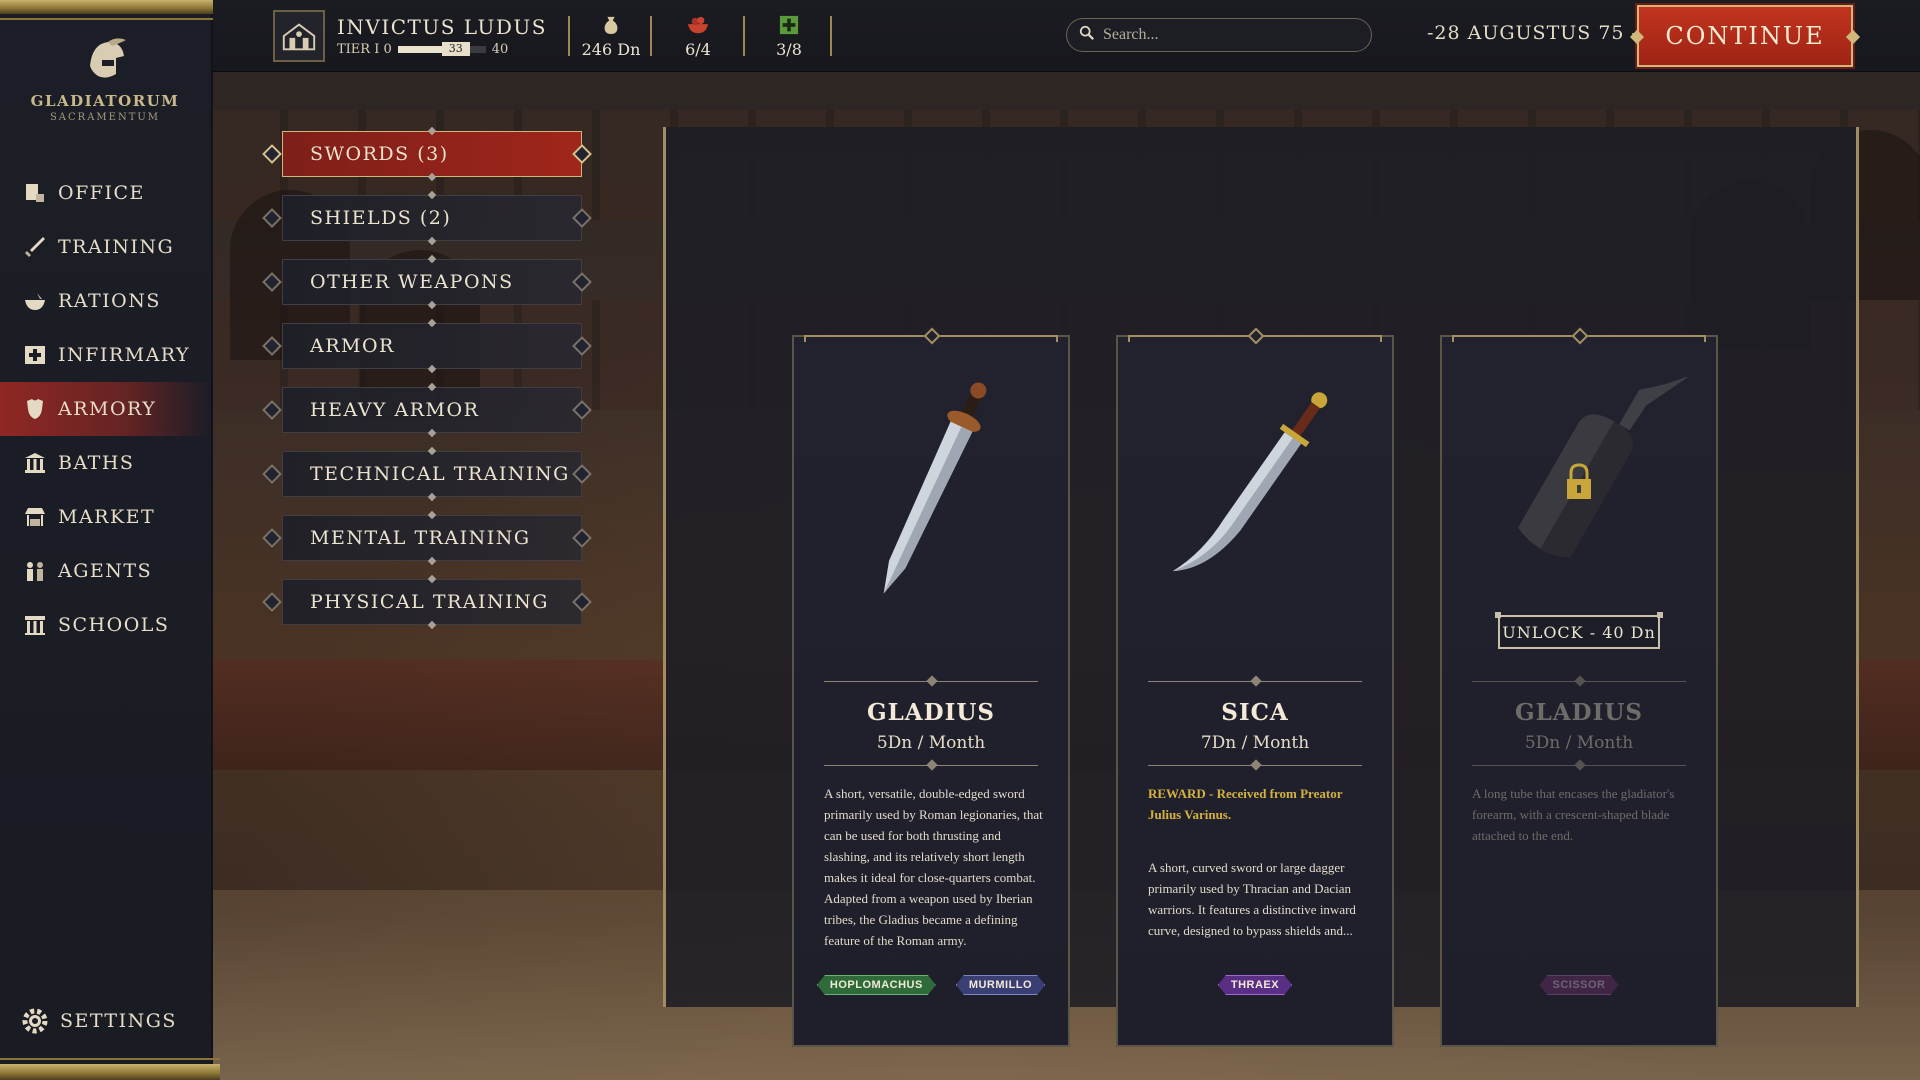 This screenshot has width=1920, height=1080. I want to click on main-nav: OFFICE TRAINING RATIONS INFIRMARY ARMORY, so click(105, 409).